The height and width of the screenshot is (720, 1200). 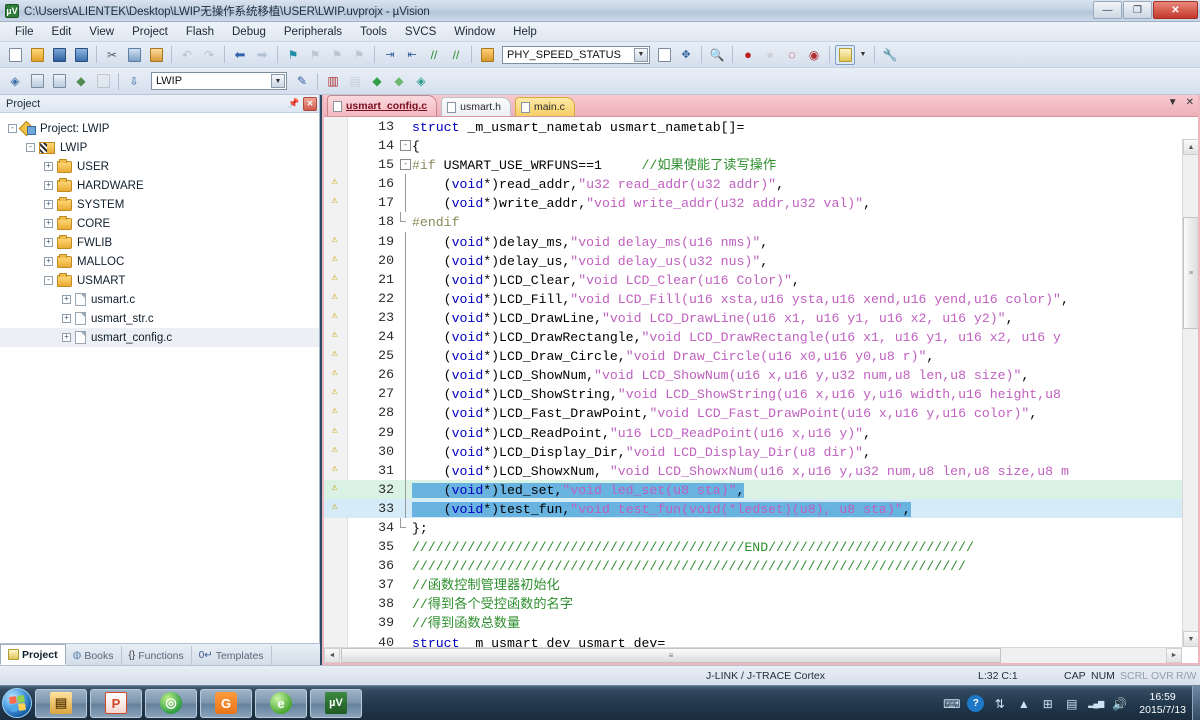 What do you see at coordinates (262, 55) in the screenshot?
I see `forward-icon: ➡` at bounding box center [262, 55].